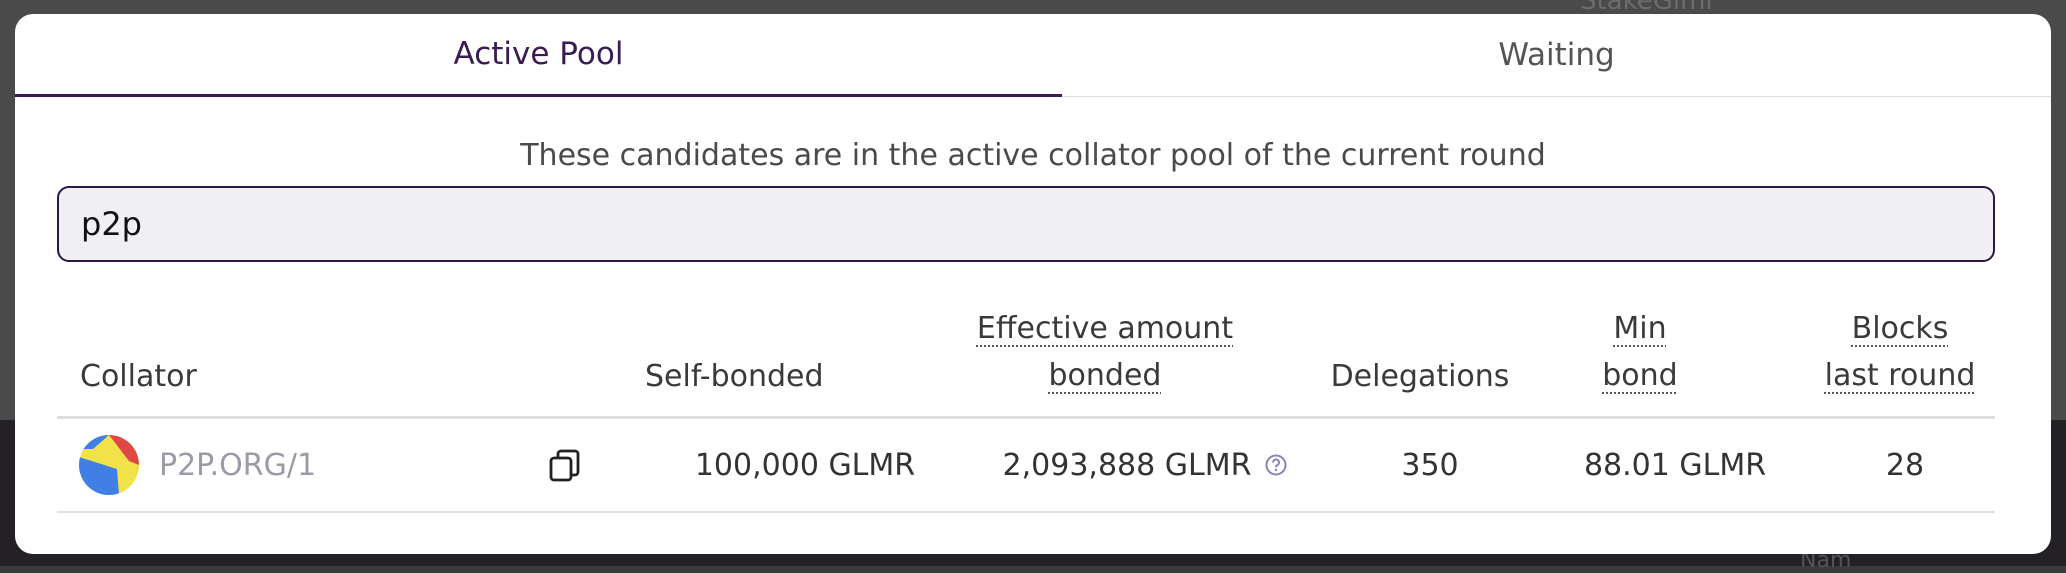 The height and width of the screenshot is (573, 2066). What do you see at coordinates (734, 376) in the screenshot?
I see `header-self-bonded: Self-bonded` at bounding box center [734, 376].